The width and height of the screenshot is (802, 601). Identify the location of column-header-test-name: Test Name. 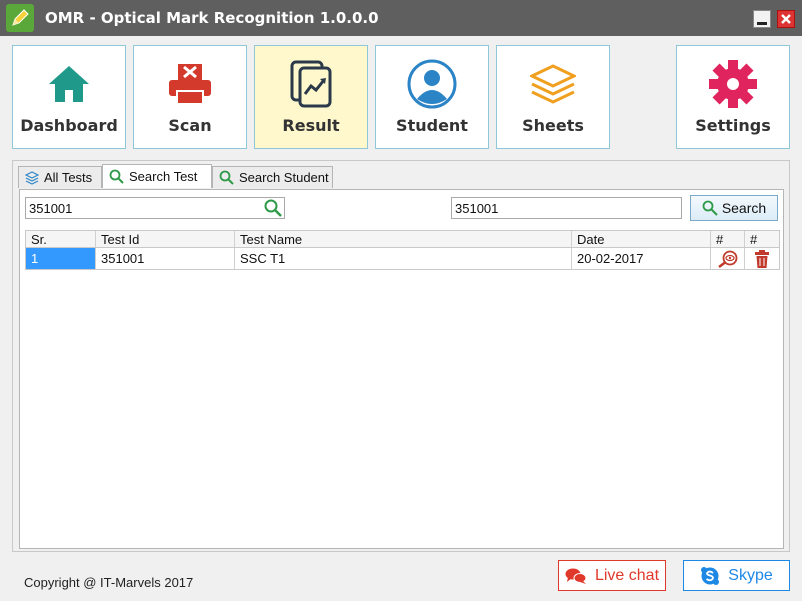
(403, 239).